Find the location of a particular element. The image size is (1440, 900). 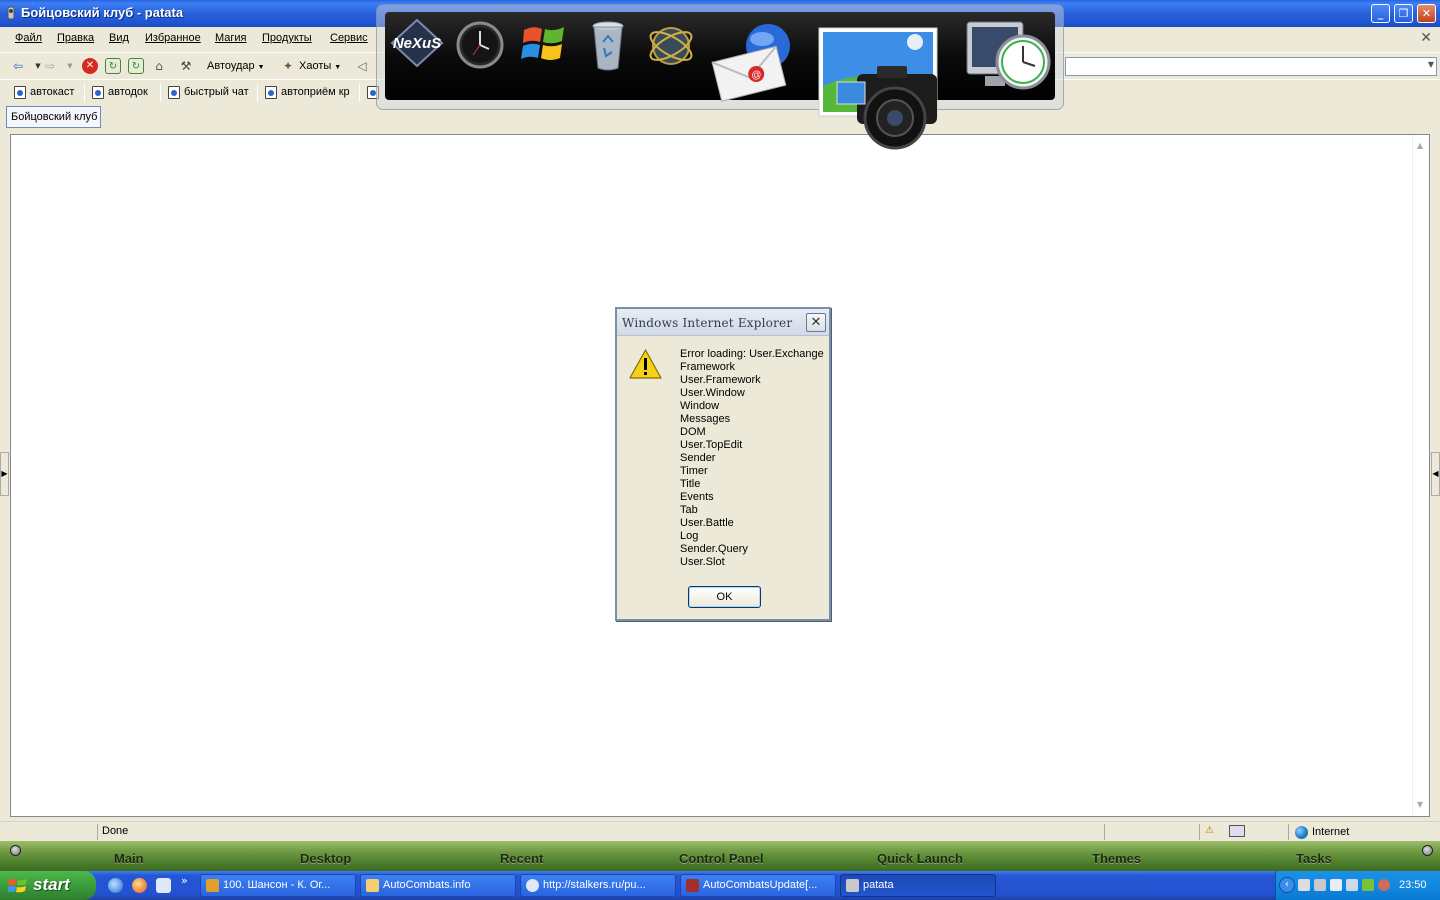

stop-icon: ✕ is located at coordinates (90, 66).